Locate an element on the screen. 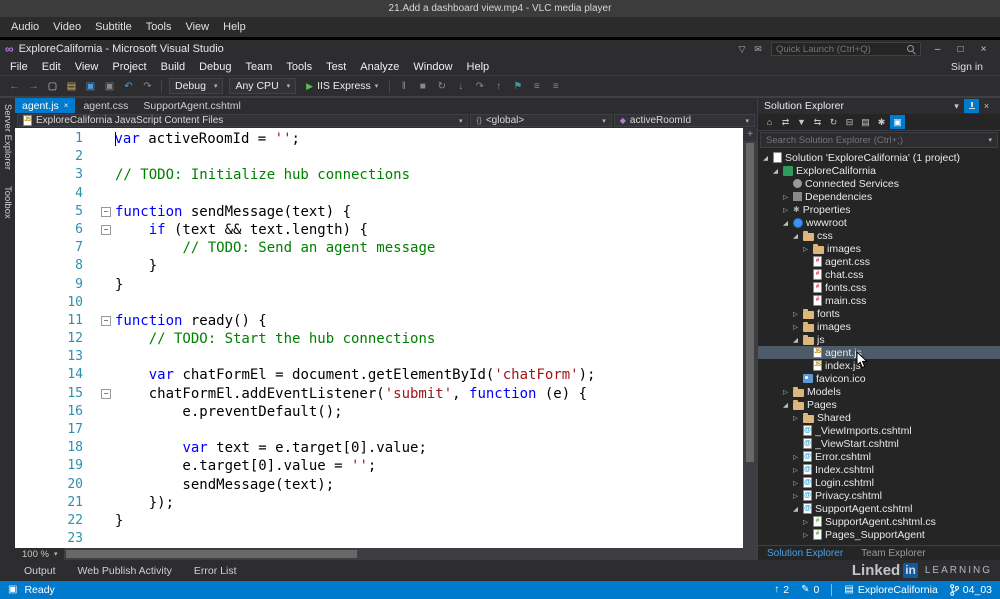 This screenshot has height=599, width=1000. line-number: 15 is located at coordinates (57, 394).